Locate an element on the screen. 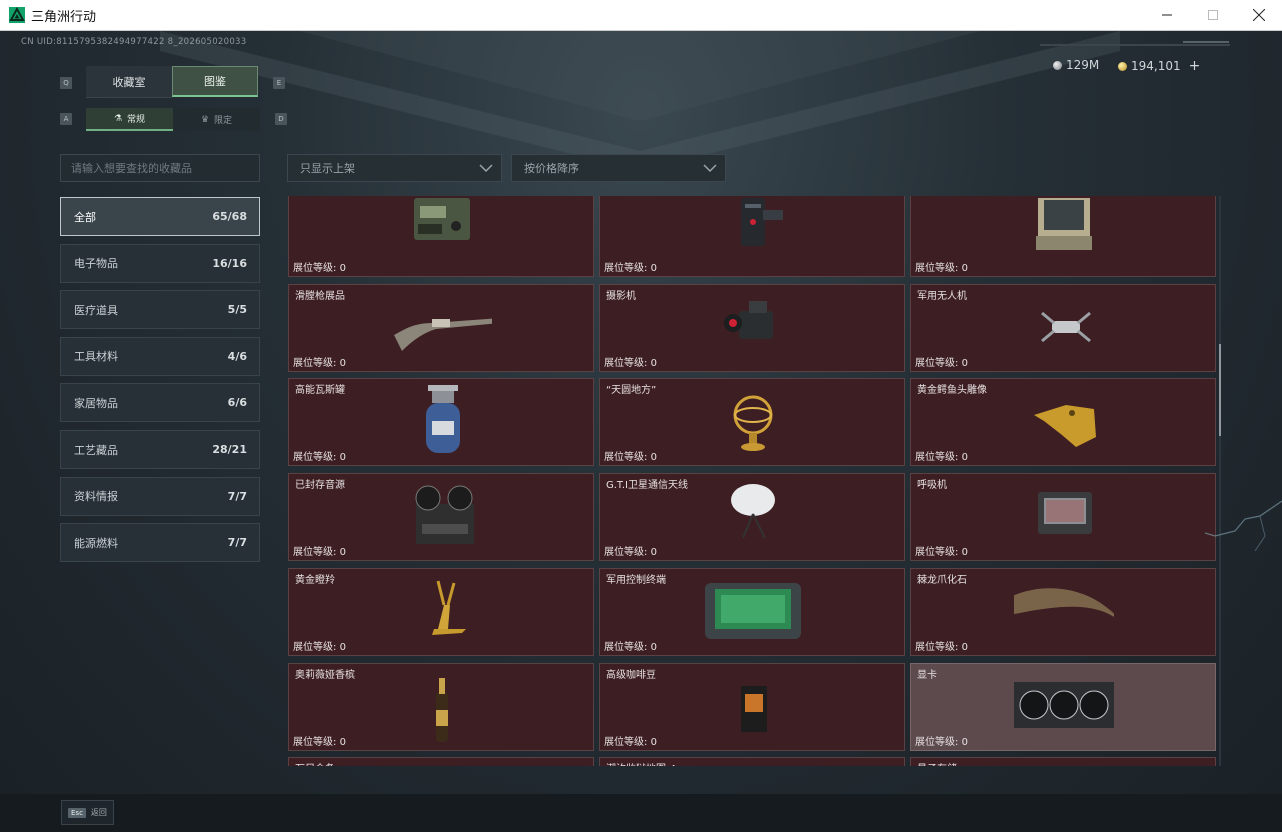  category-item: 医疗道具 5/5 is located at coordinates (160, 310).